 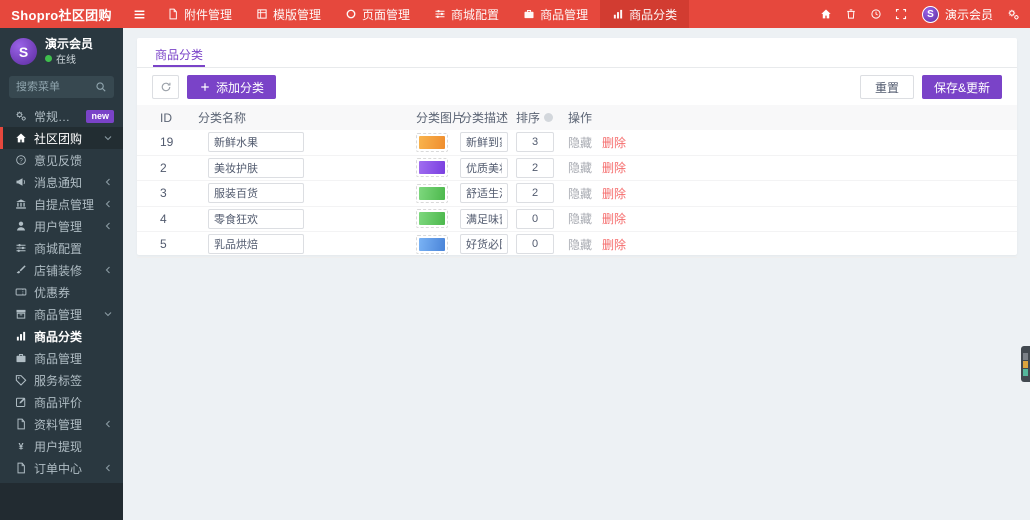 What do you see at coordinates (100, 116) in the screenshot?
I see `new-badge: new` at bounding box center [100, 116].